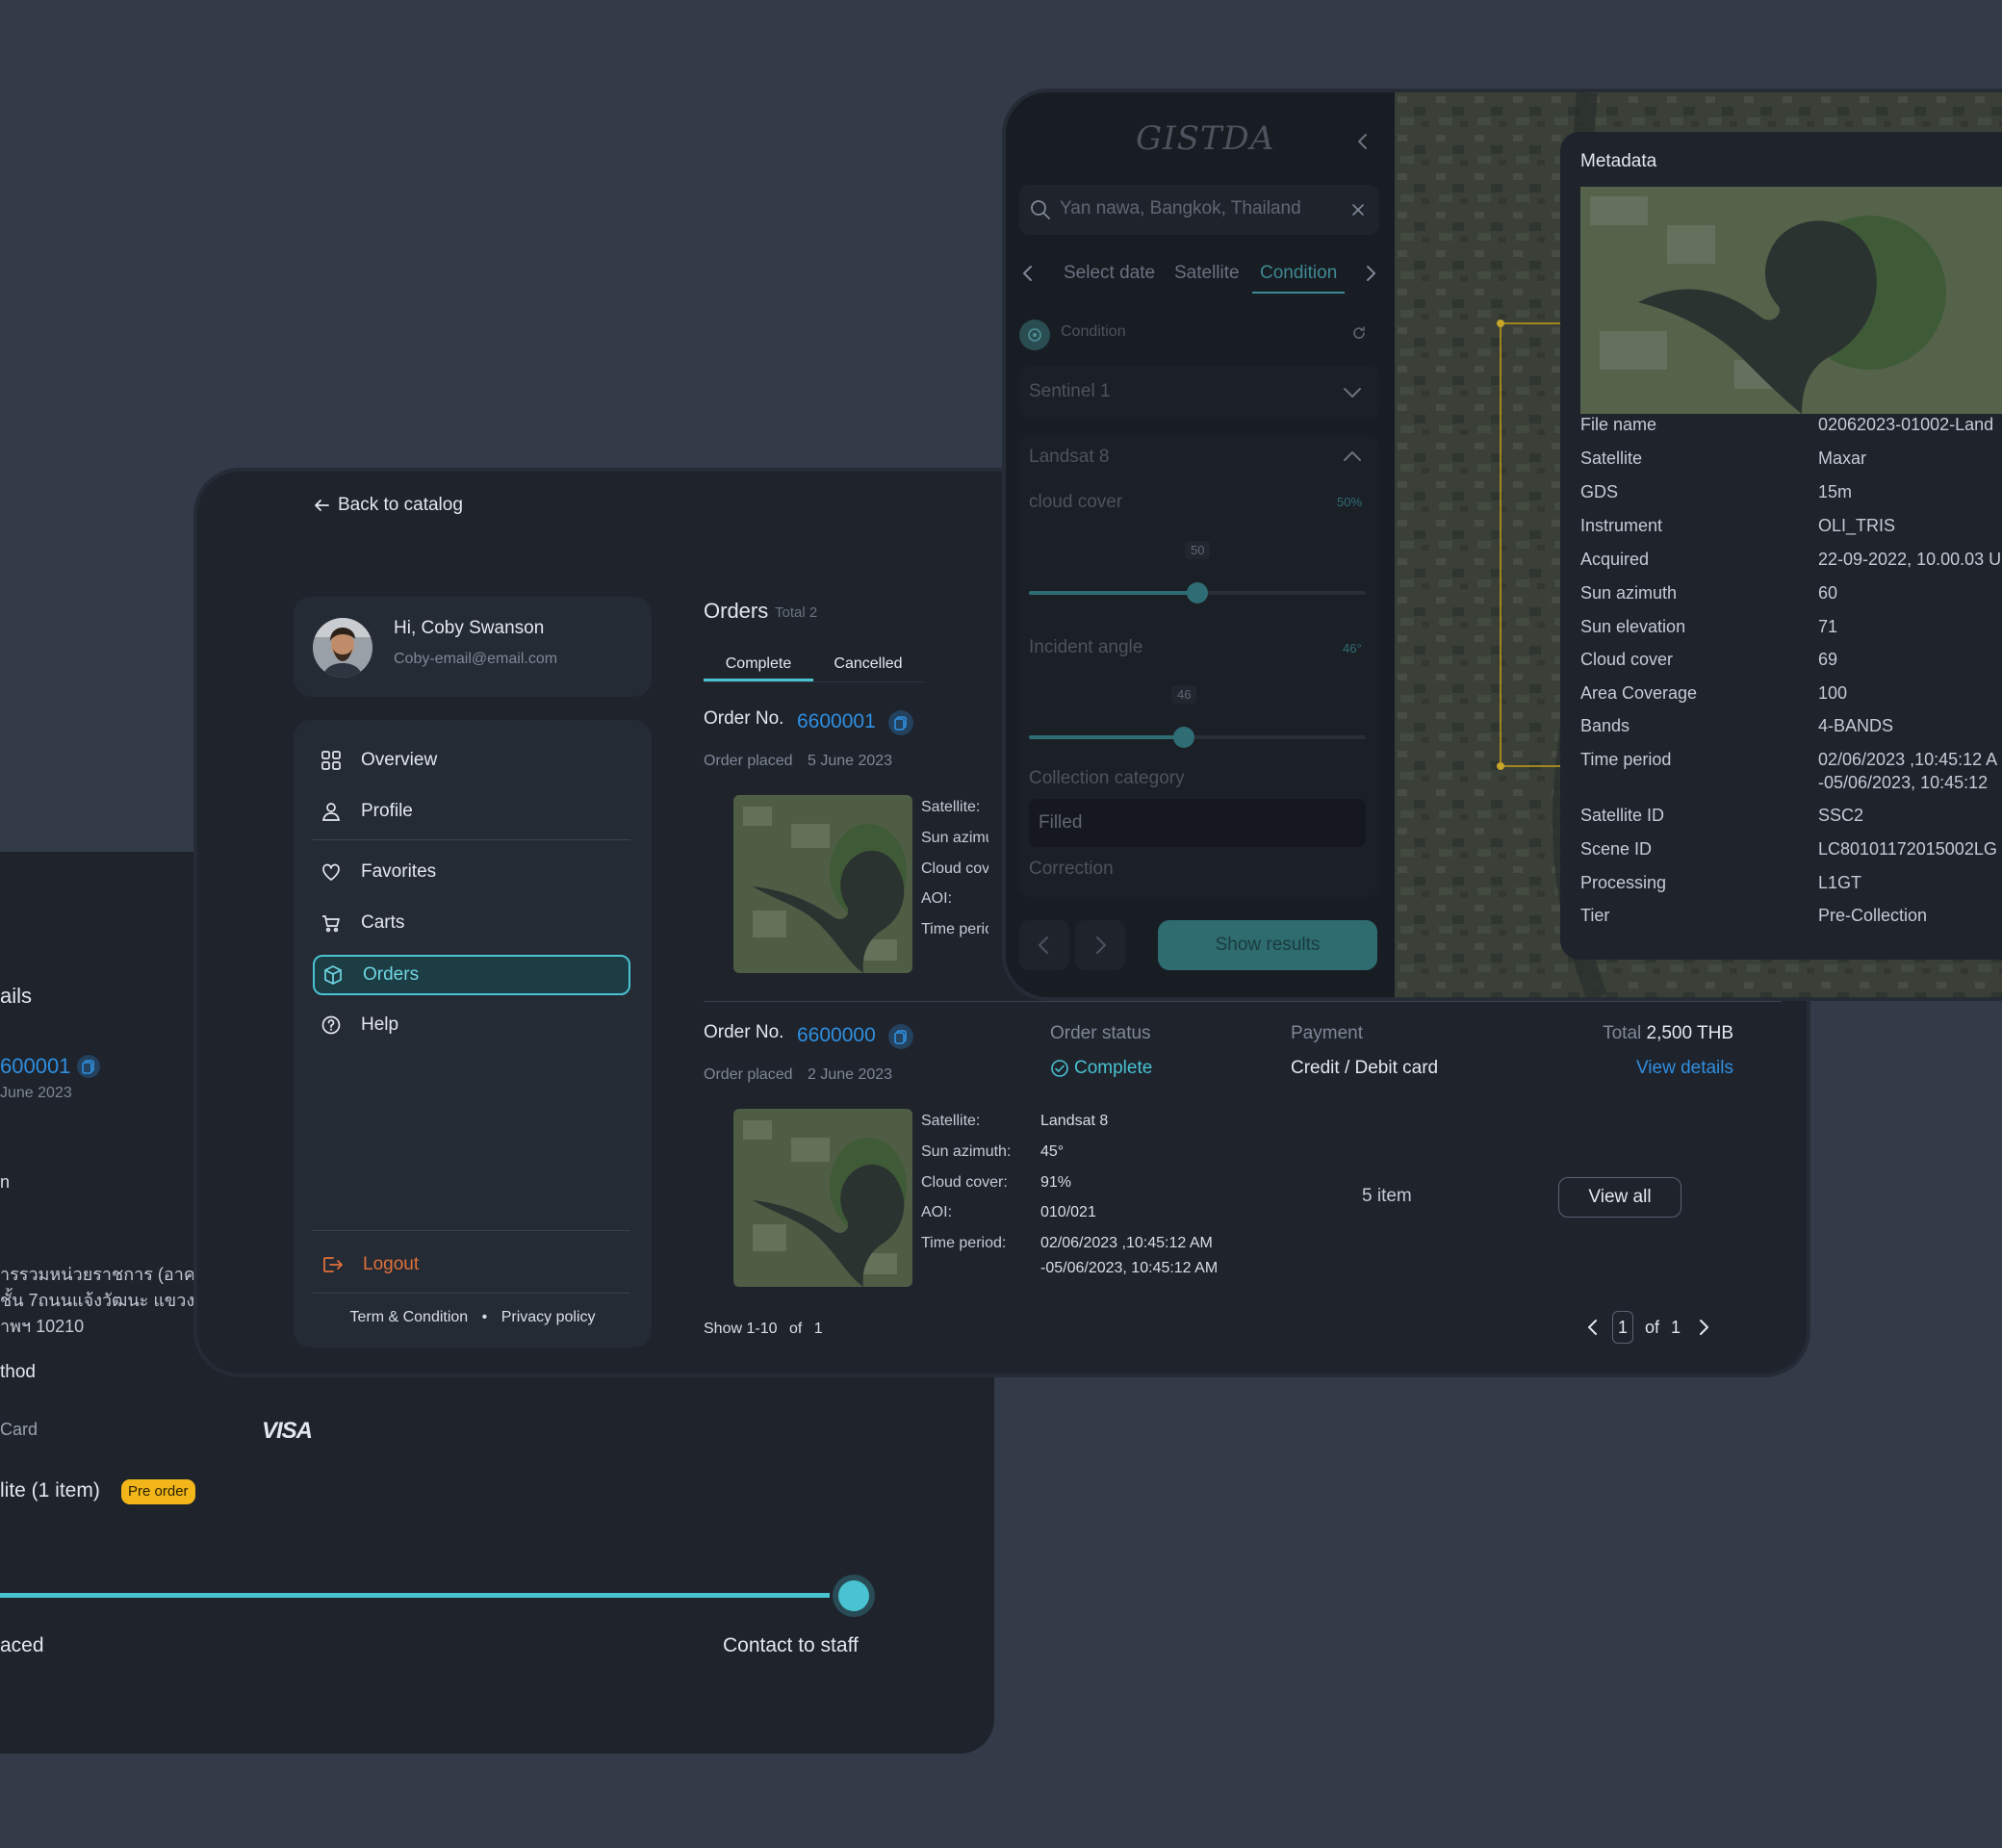 Image resolution: width=2002 pixels, height=1848 pixels. What do you see at coordinates (1034, 335) in the screenshot?
I see `condition-icon` at bounding box center [1034, 335].